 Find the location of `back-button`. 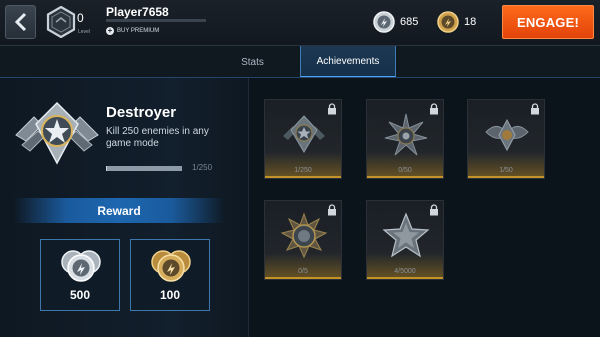

back-button is located at coordinates (20, 22).